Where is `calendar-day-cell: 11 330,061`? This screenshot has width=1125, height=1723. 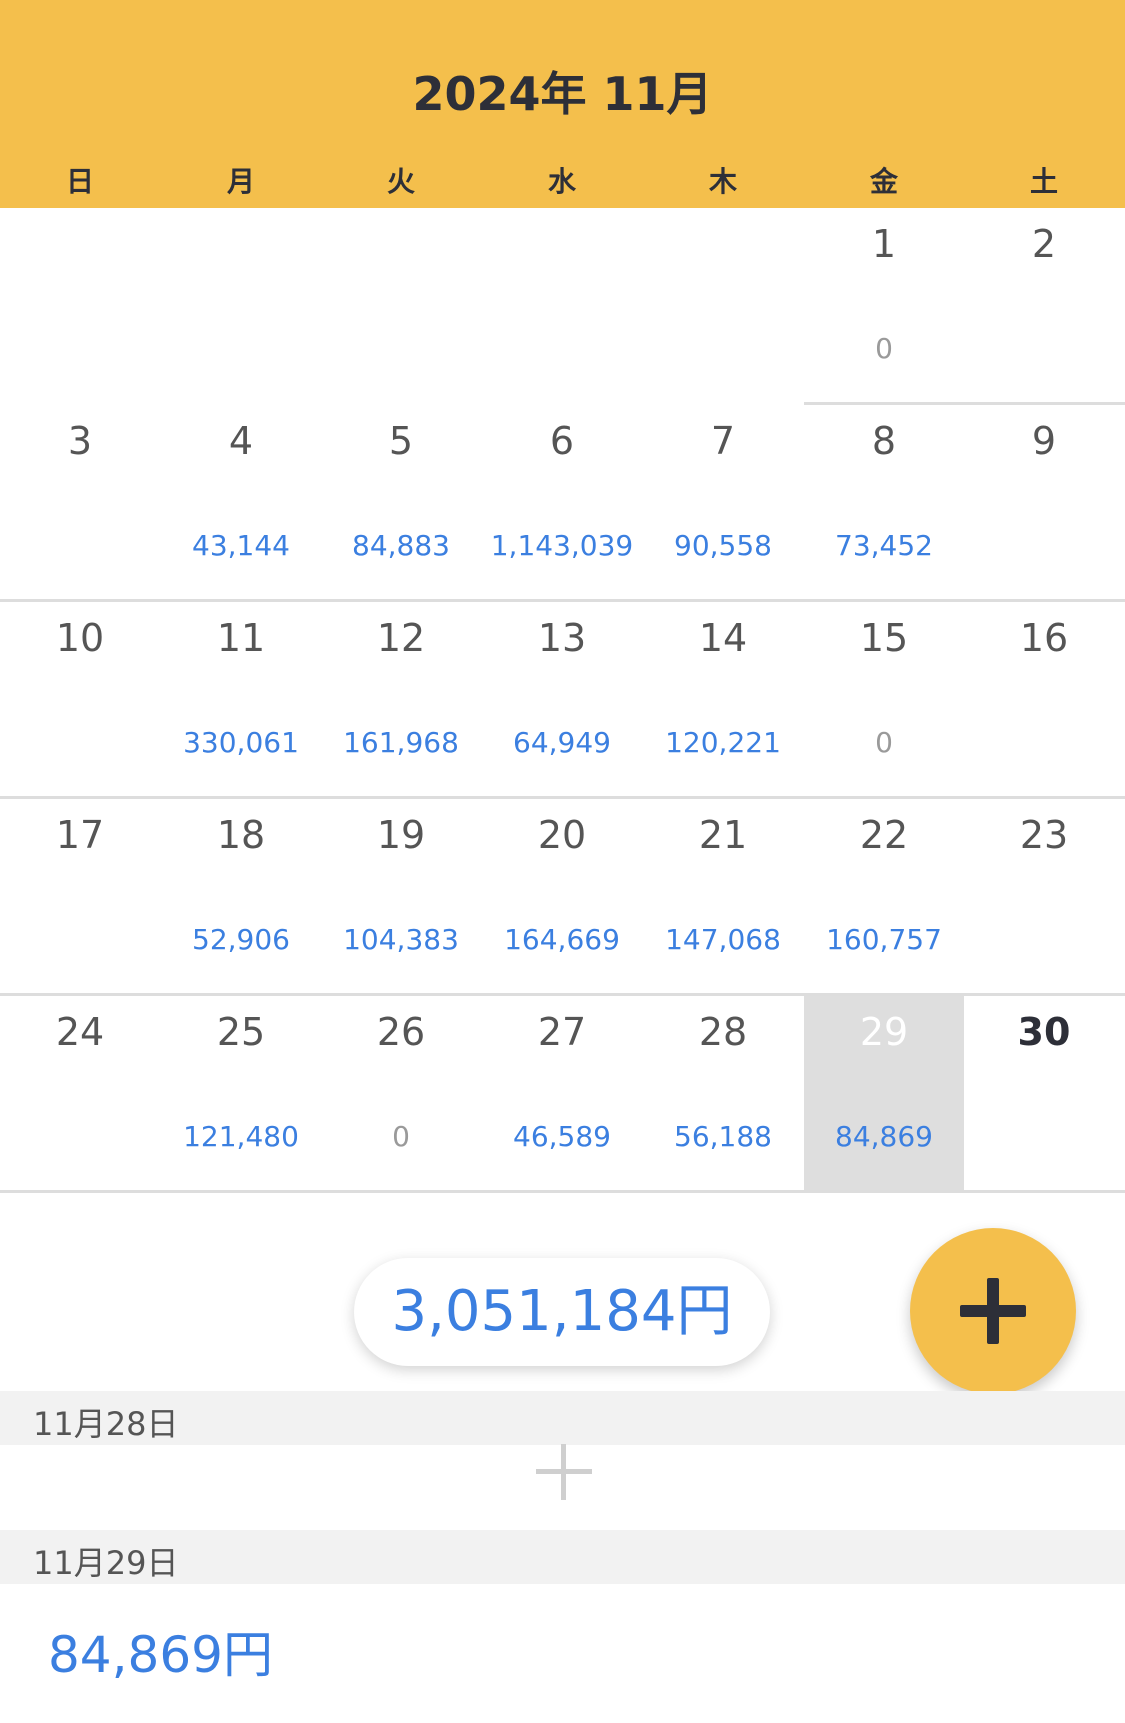 calendar-day-cell: 11 330,061 is located at coordinates (241, 700).